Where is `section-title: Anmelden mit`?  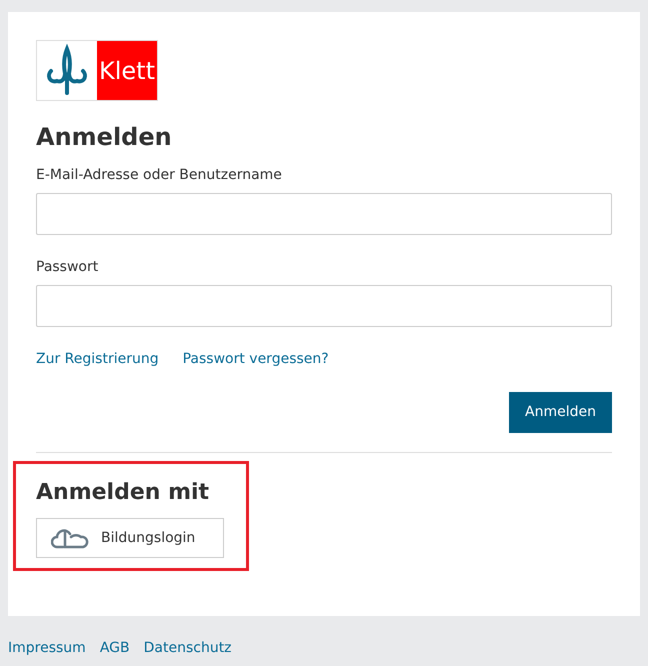 section-title: Anmelden mit is located at coordinates (123, 493).